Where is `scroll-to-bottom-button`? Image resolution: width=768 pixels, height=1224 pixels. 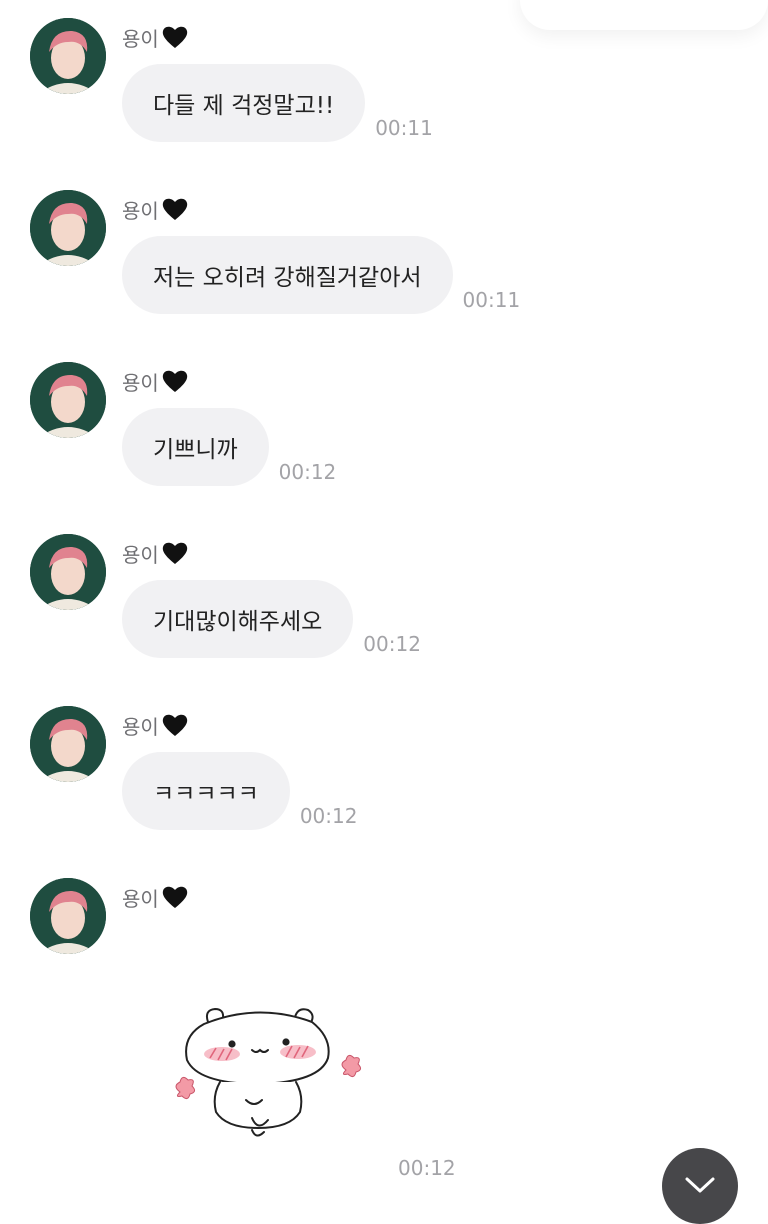 scroll-to-bottom-button is located at coordinates (700, 1186).